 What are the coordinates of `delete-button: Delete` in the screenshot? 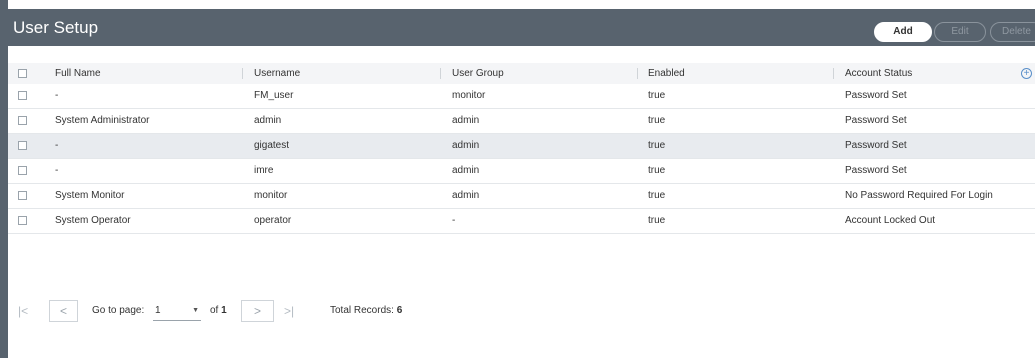 It's located at (1012, 32).